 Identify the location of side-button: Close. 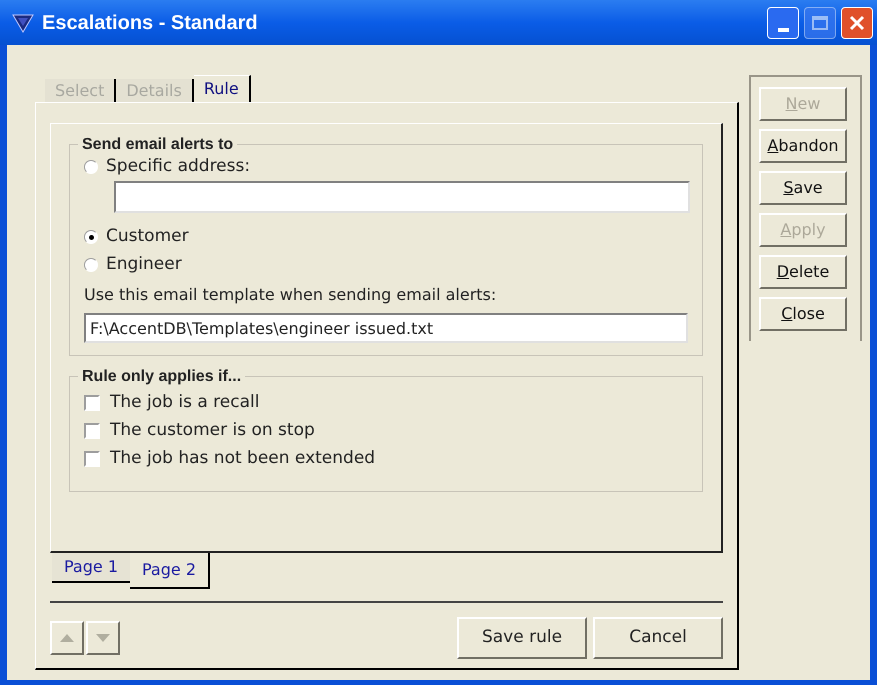
(803, 314).